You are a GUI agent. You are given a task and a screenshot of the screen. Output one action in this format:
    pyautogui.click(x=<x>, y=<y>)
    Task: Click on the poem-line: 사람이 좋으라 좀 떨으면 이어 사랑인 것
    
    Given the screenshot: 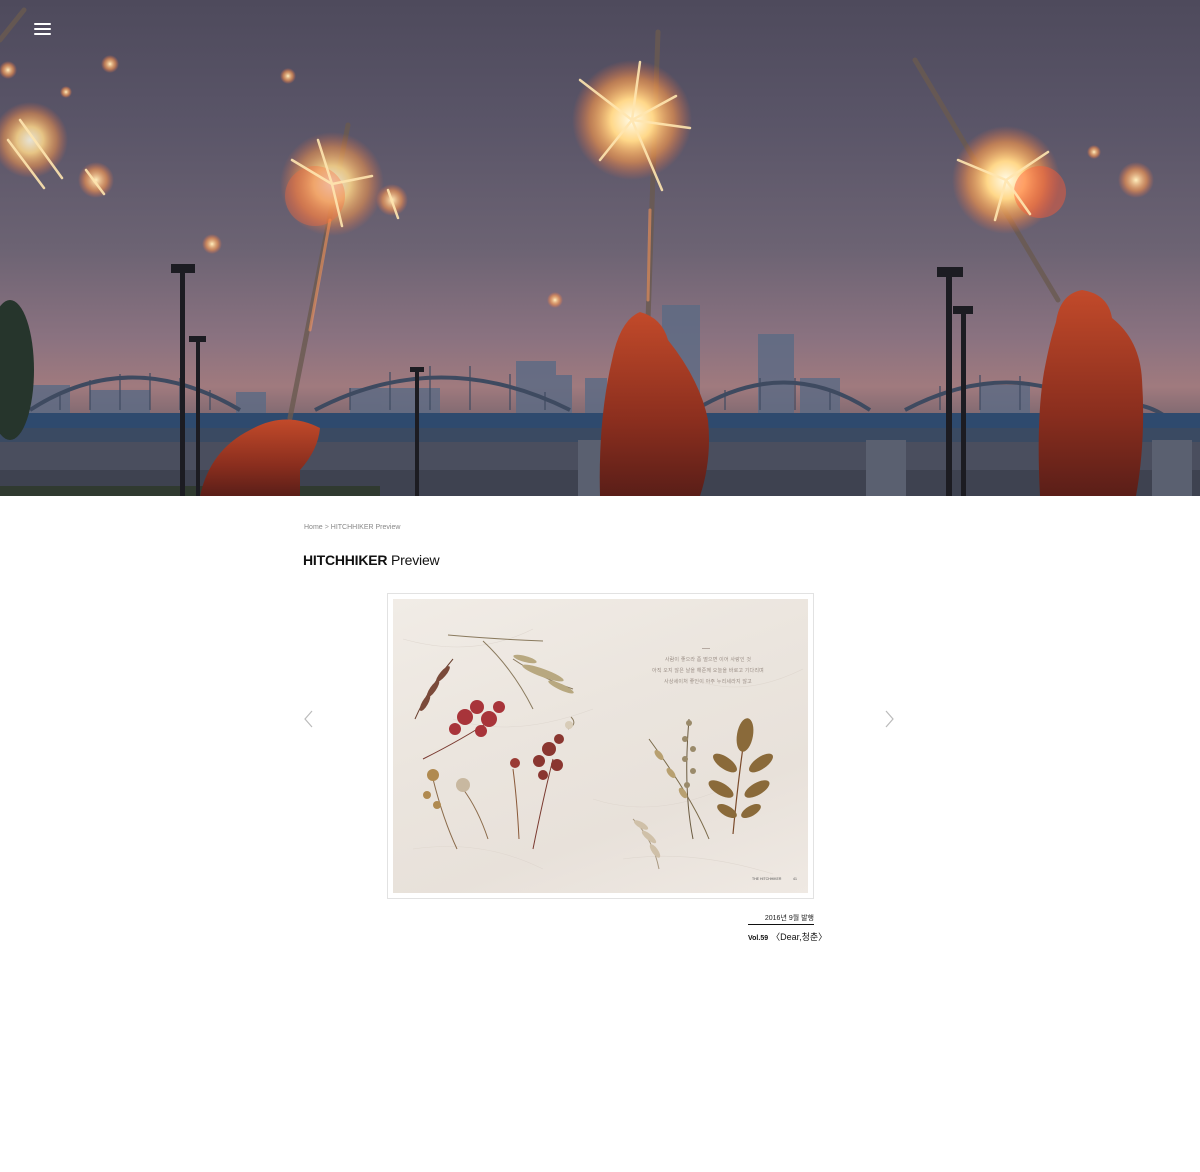 What is the action you would take?
    pyautogui.click(x=708, y=660)
    